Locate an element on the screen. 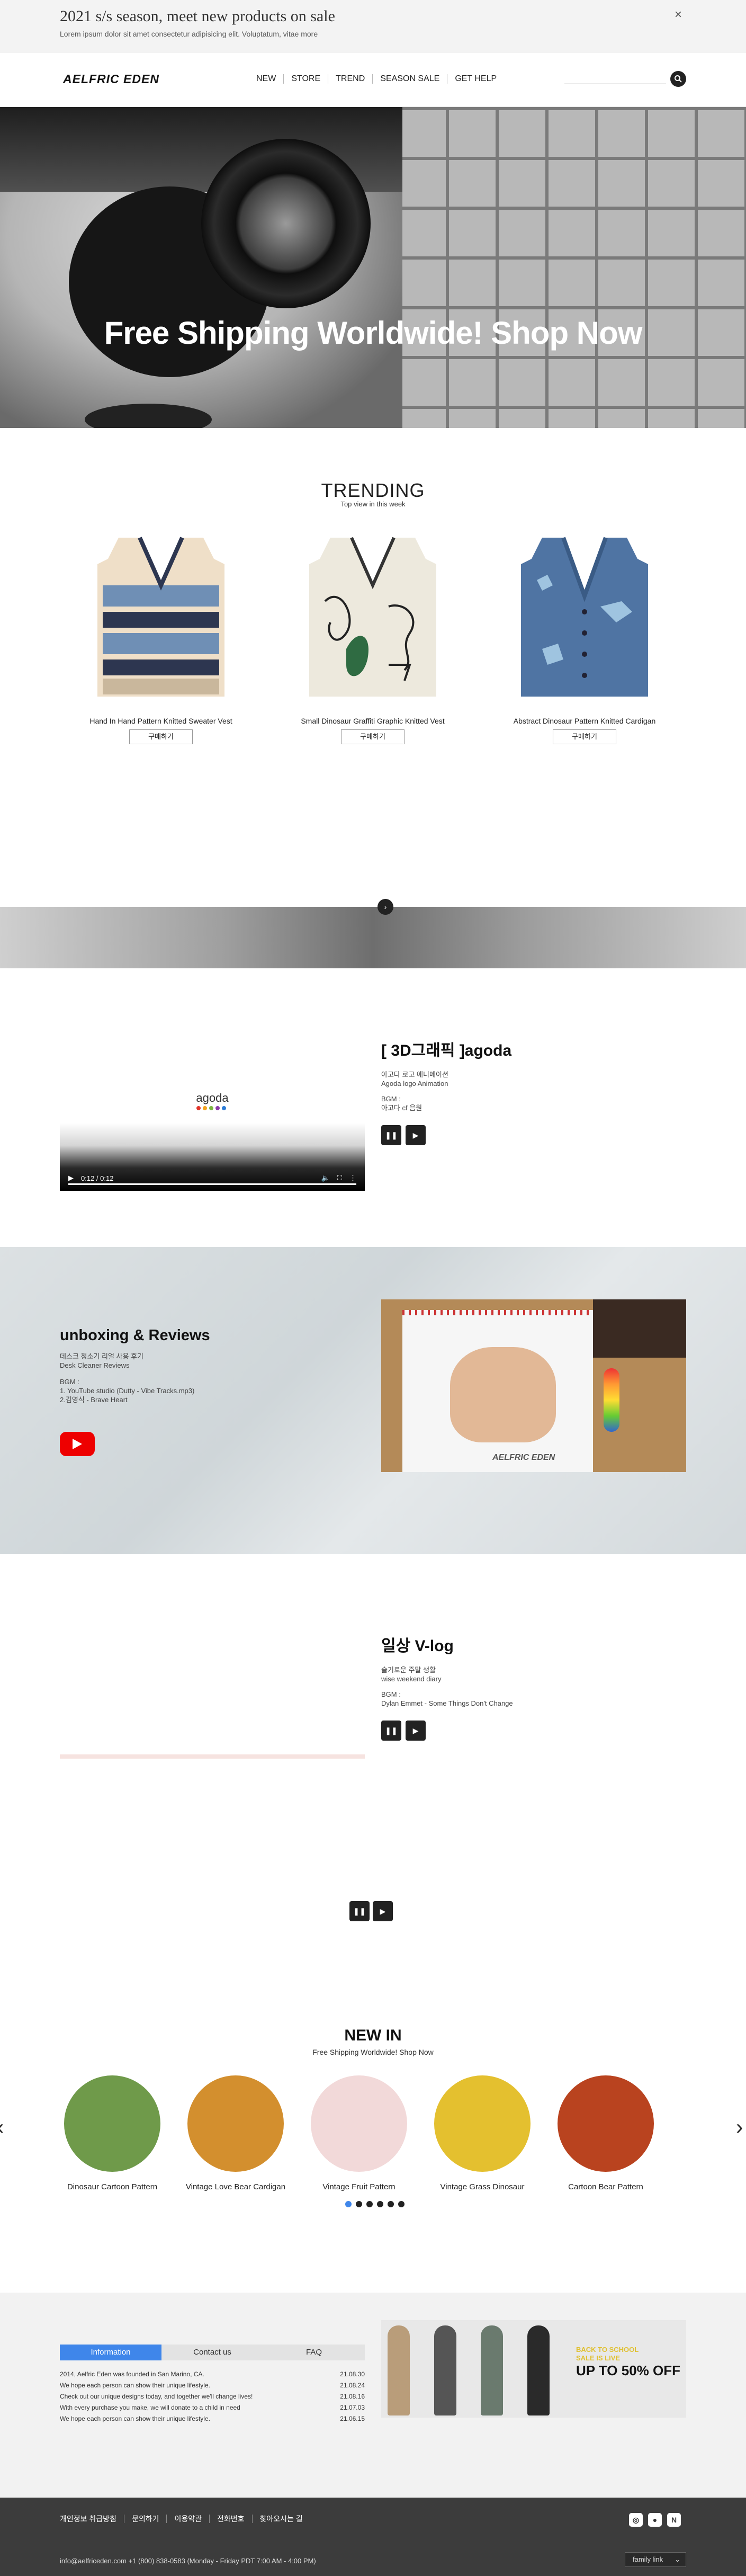  logo: AELFRIC EDEN is located at coordinates (111, 79).